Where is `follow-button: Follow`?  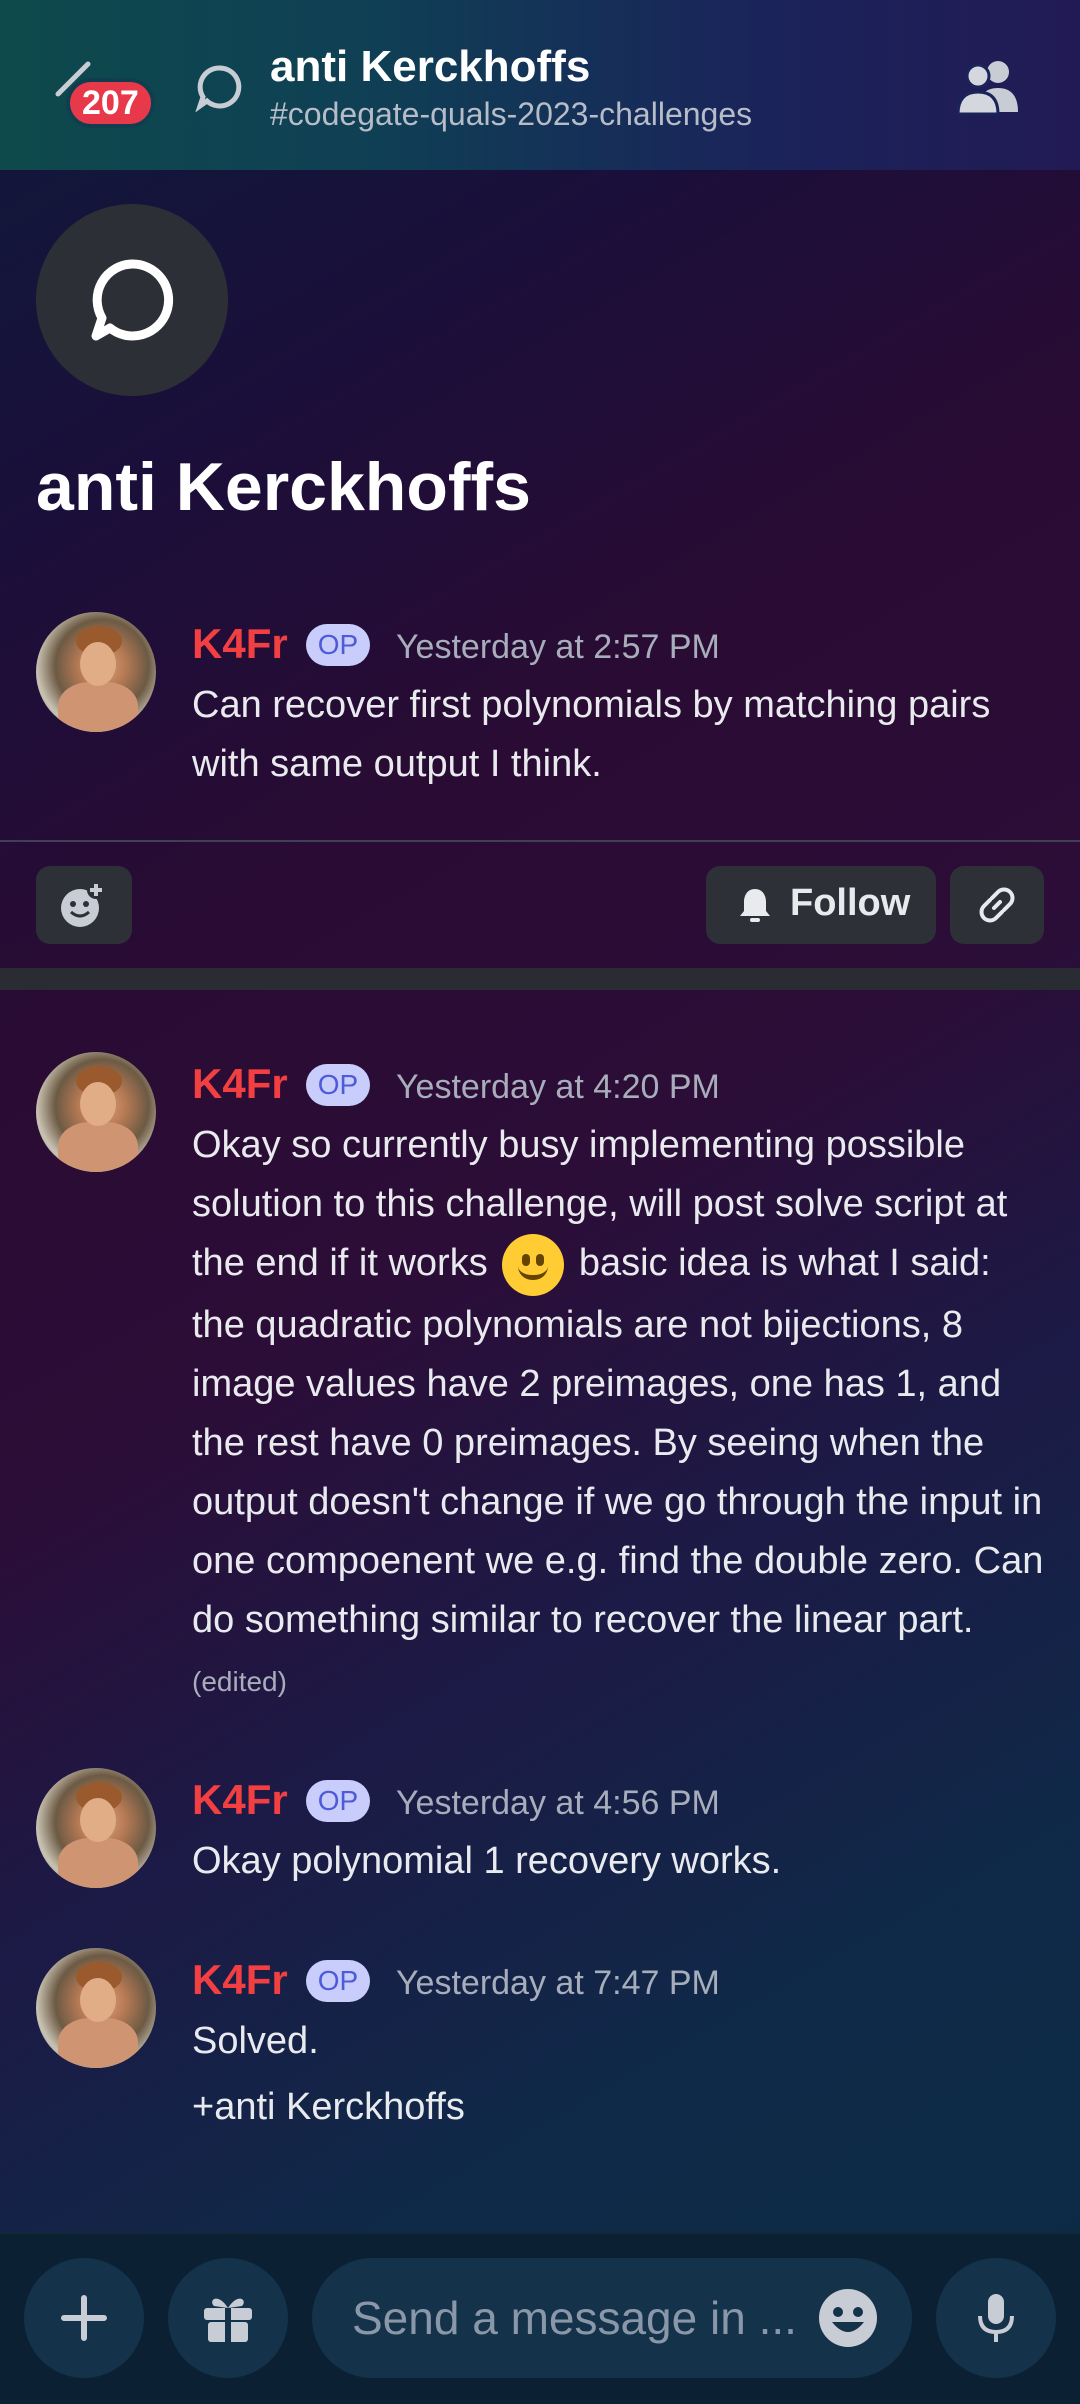
follow-button: Follow is located at coordinates (821, 905).